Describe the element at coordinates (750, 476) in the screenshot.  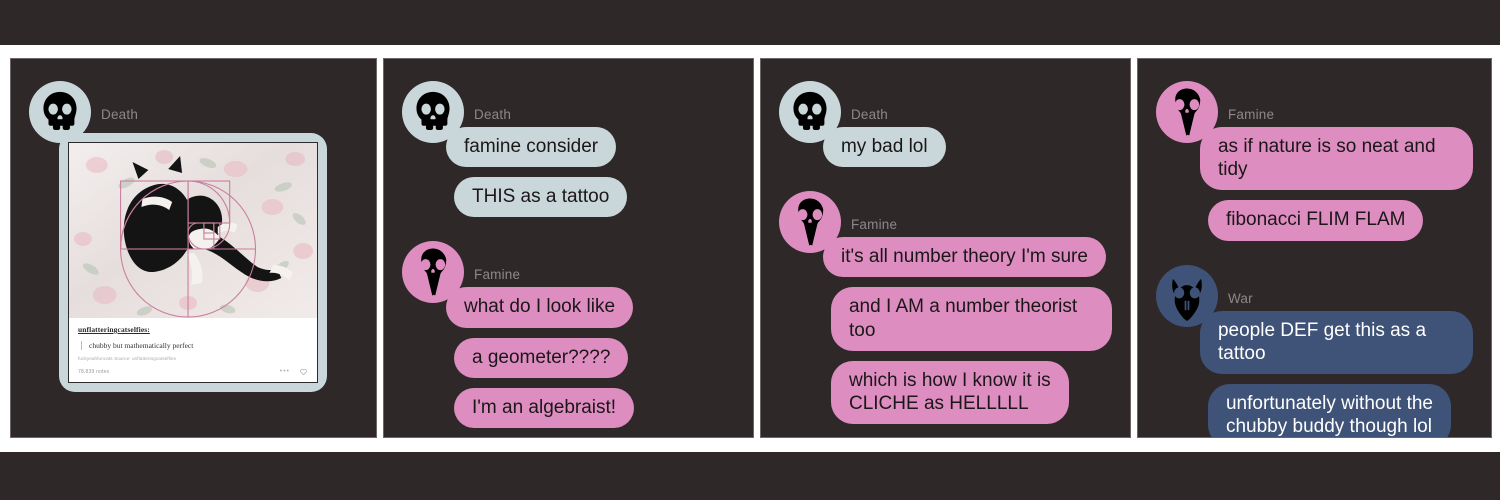
I see `bottom-letterbox-bar` at that location.